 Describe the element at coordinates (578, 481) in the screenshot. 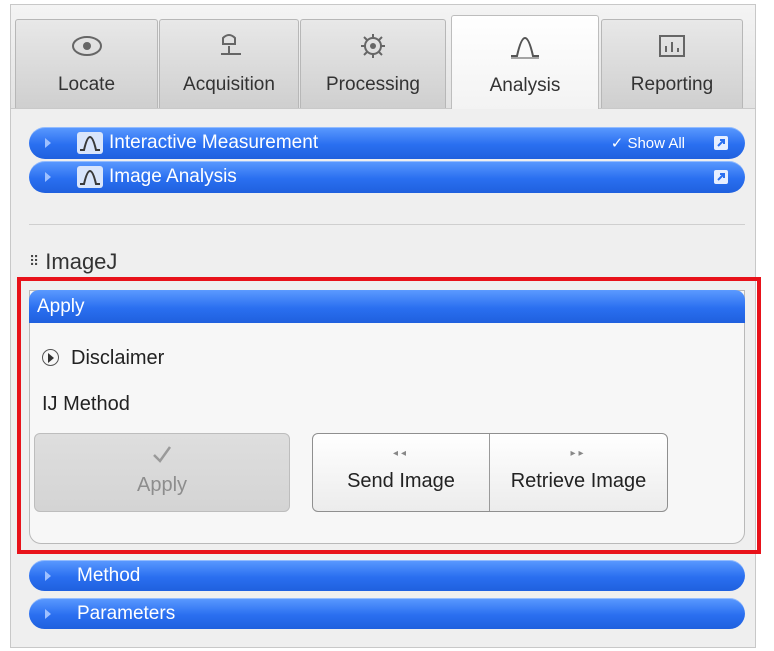

I see `retrieve-image-label: Retrieve Image` at that location.